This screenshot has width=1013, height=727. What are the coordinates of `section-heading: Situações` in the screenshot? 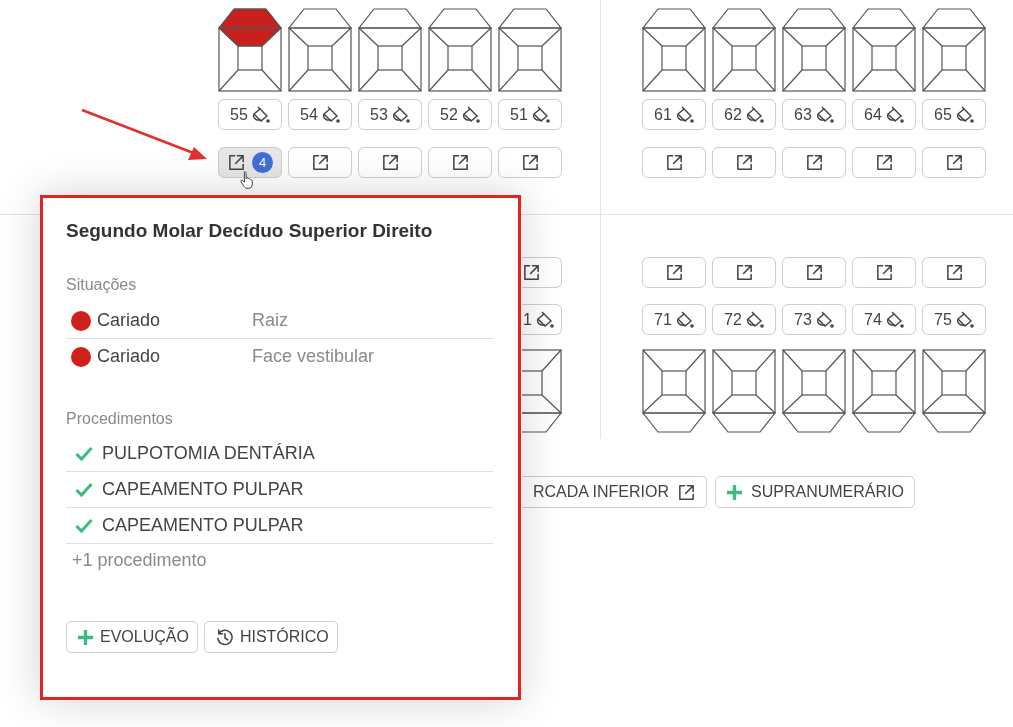 It's located at (102, 285).